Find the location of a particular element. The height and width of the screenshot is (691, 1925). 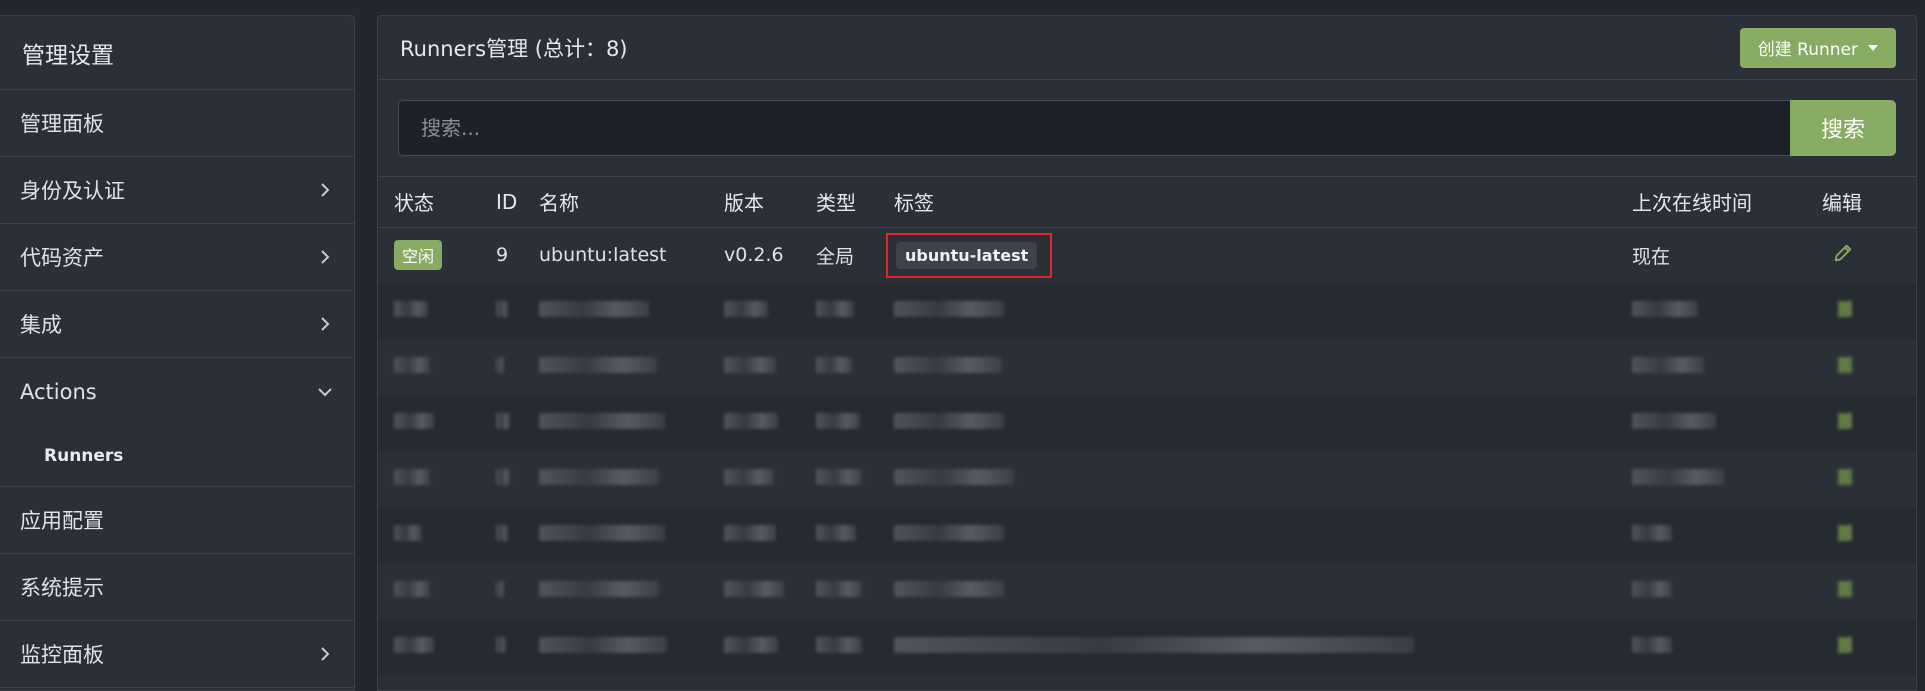

col-name: 名称 is located at coordinates (631, 202).